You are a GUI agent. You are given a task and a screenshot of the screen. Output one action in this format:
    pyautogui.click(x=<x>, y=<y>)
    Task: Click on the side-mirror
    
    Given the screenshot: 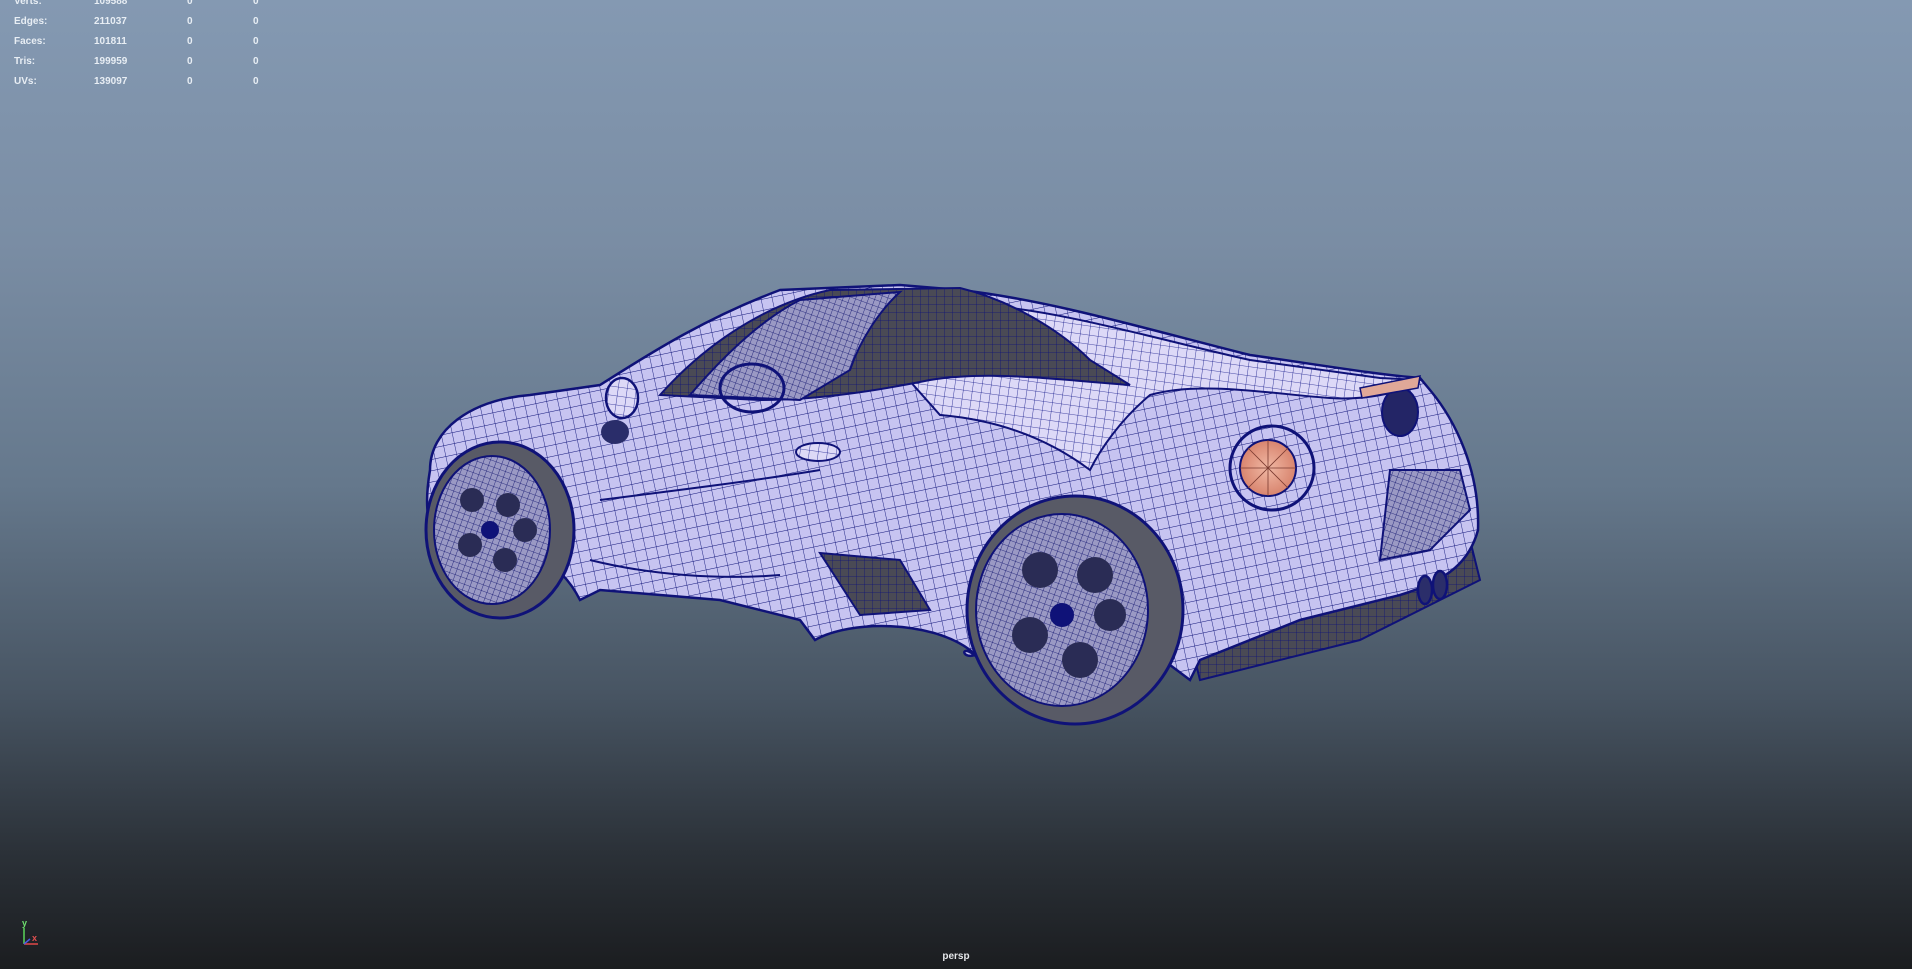 What is the action you would take?
    pyautogui.click(x=622, y=398)
    